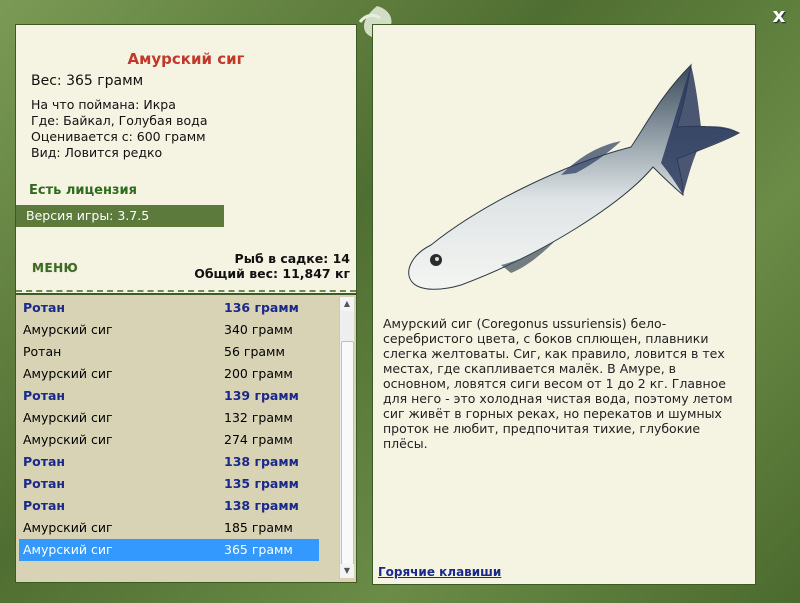 Image resolution: width=800 pixels, height=603 pixels. I want to click on list-item: Амурский сиг 200 грамм, so click(169, 374).